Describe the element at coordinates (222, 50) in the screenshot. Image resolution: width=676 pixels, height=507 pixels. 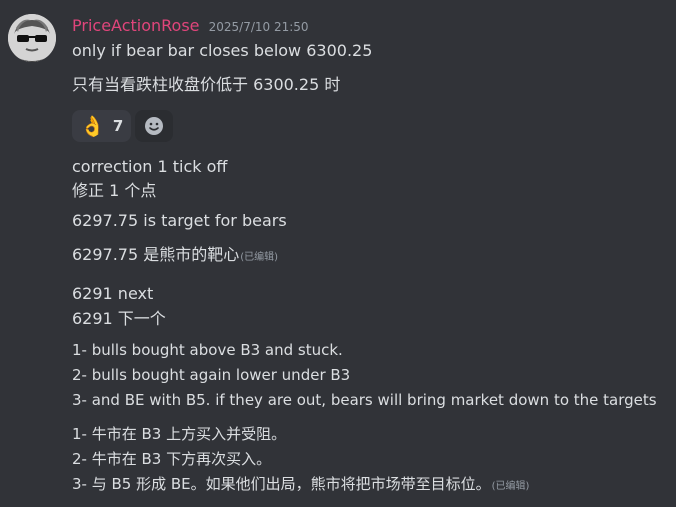
I see `message-line-1: only if bear bar closes below 6300.25` at that location.